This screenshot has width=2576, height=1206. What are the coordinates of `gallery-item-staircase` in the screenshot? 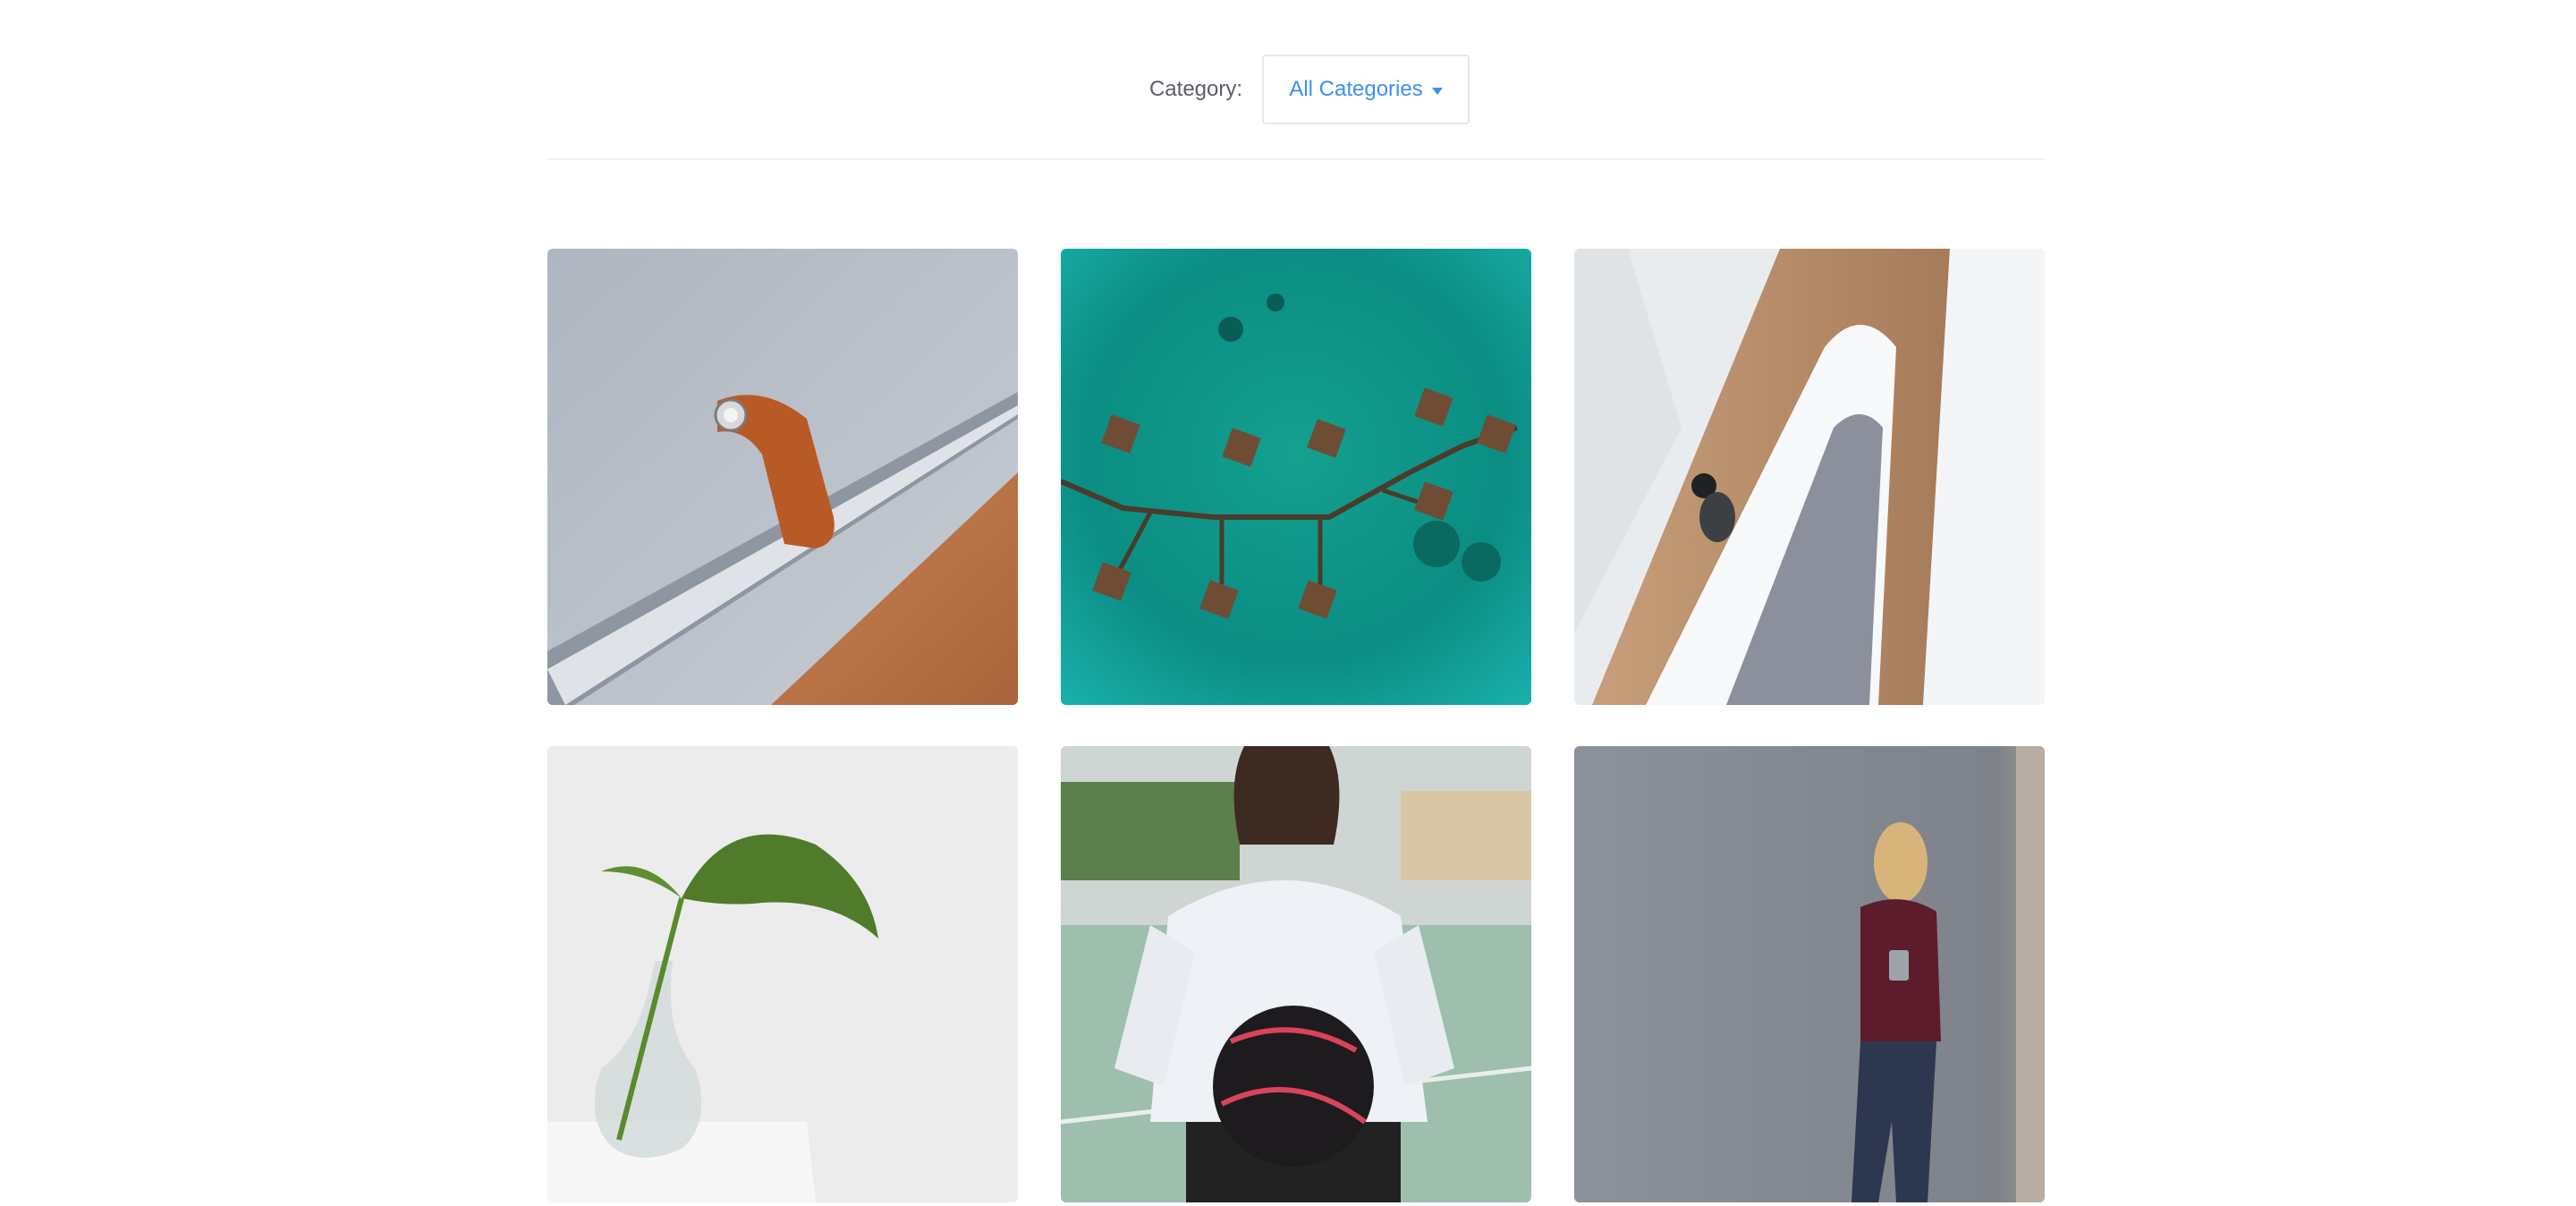 It's located at (1809, 477).